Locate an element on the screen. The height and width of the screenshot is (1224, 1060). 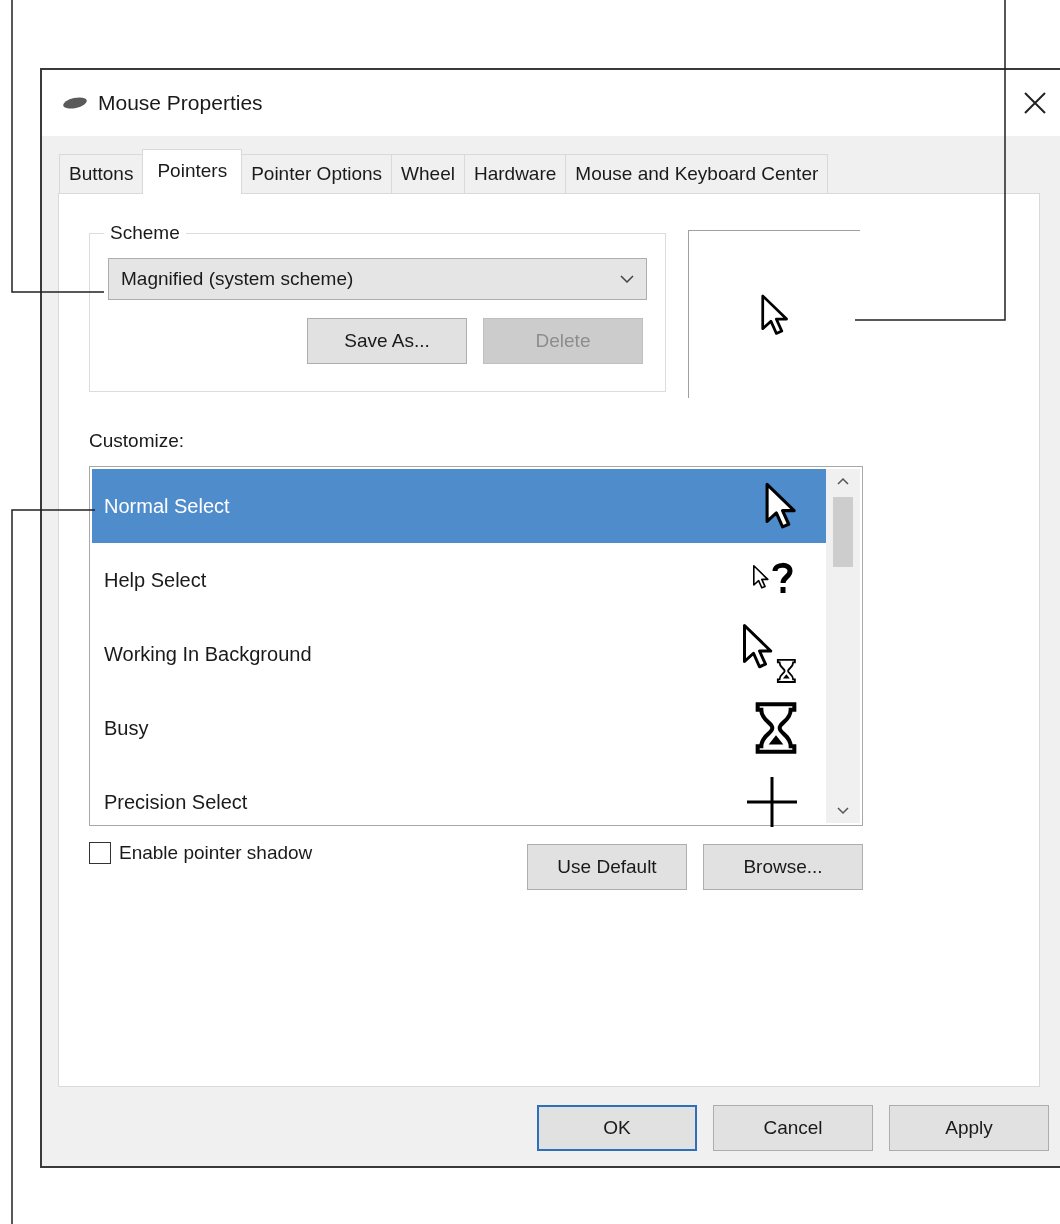
tab: Pointers is located at coordinates (192, 171).